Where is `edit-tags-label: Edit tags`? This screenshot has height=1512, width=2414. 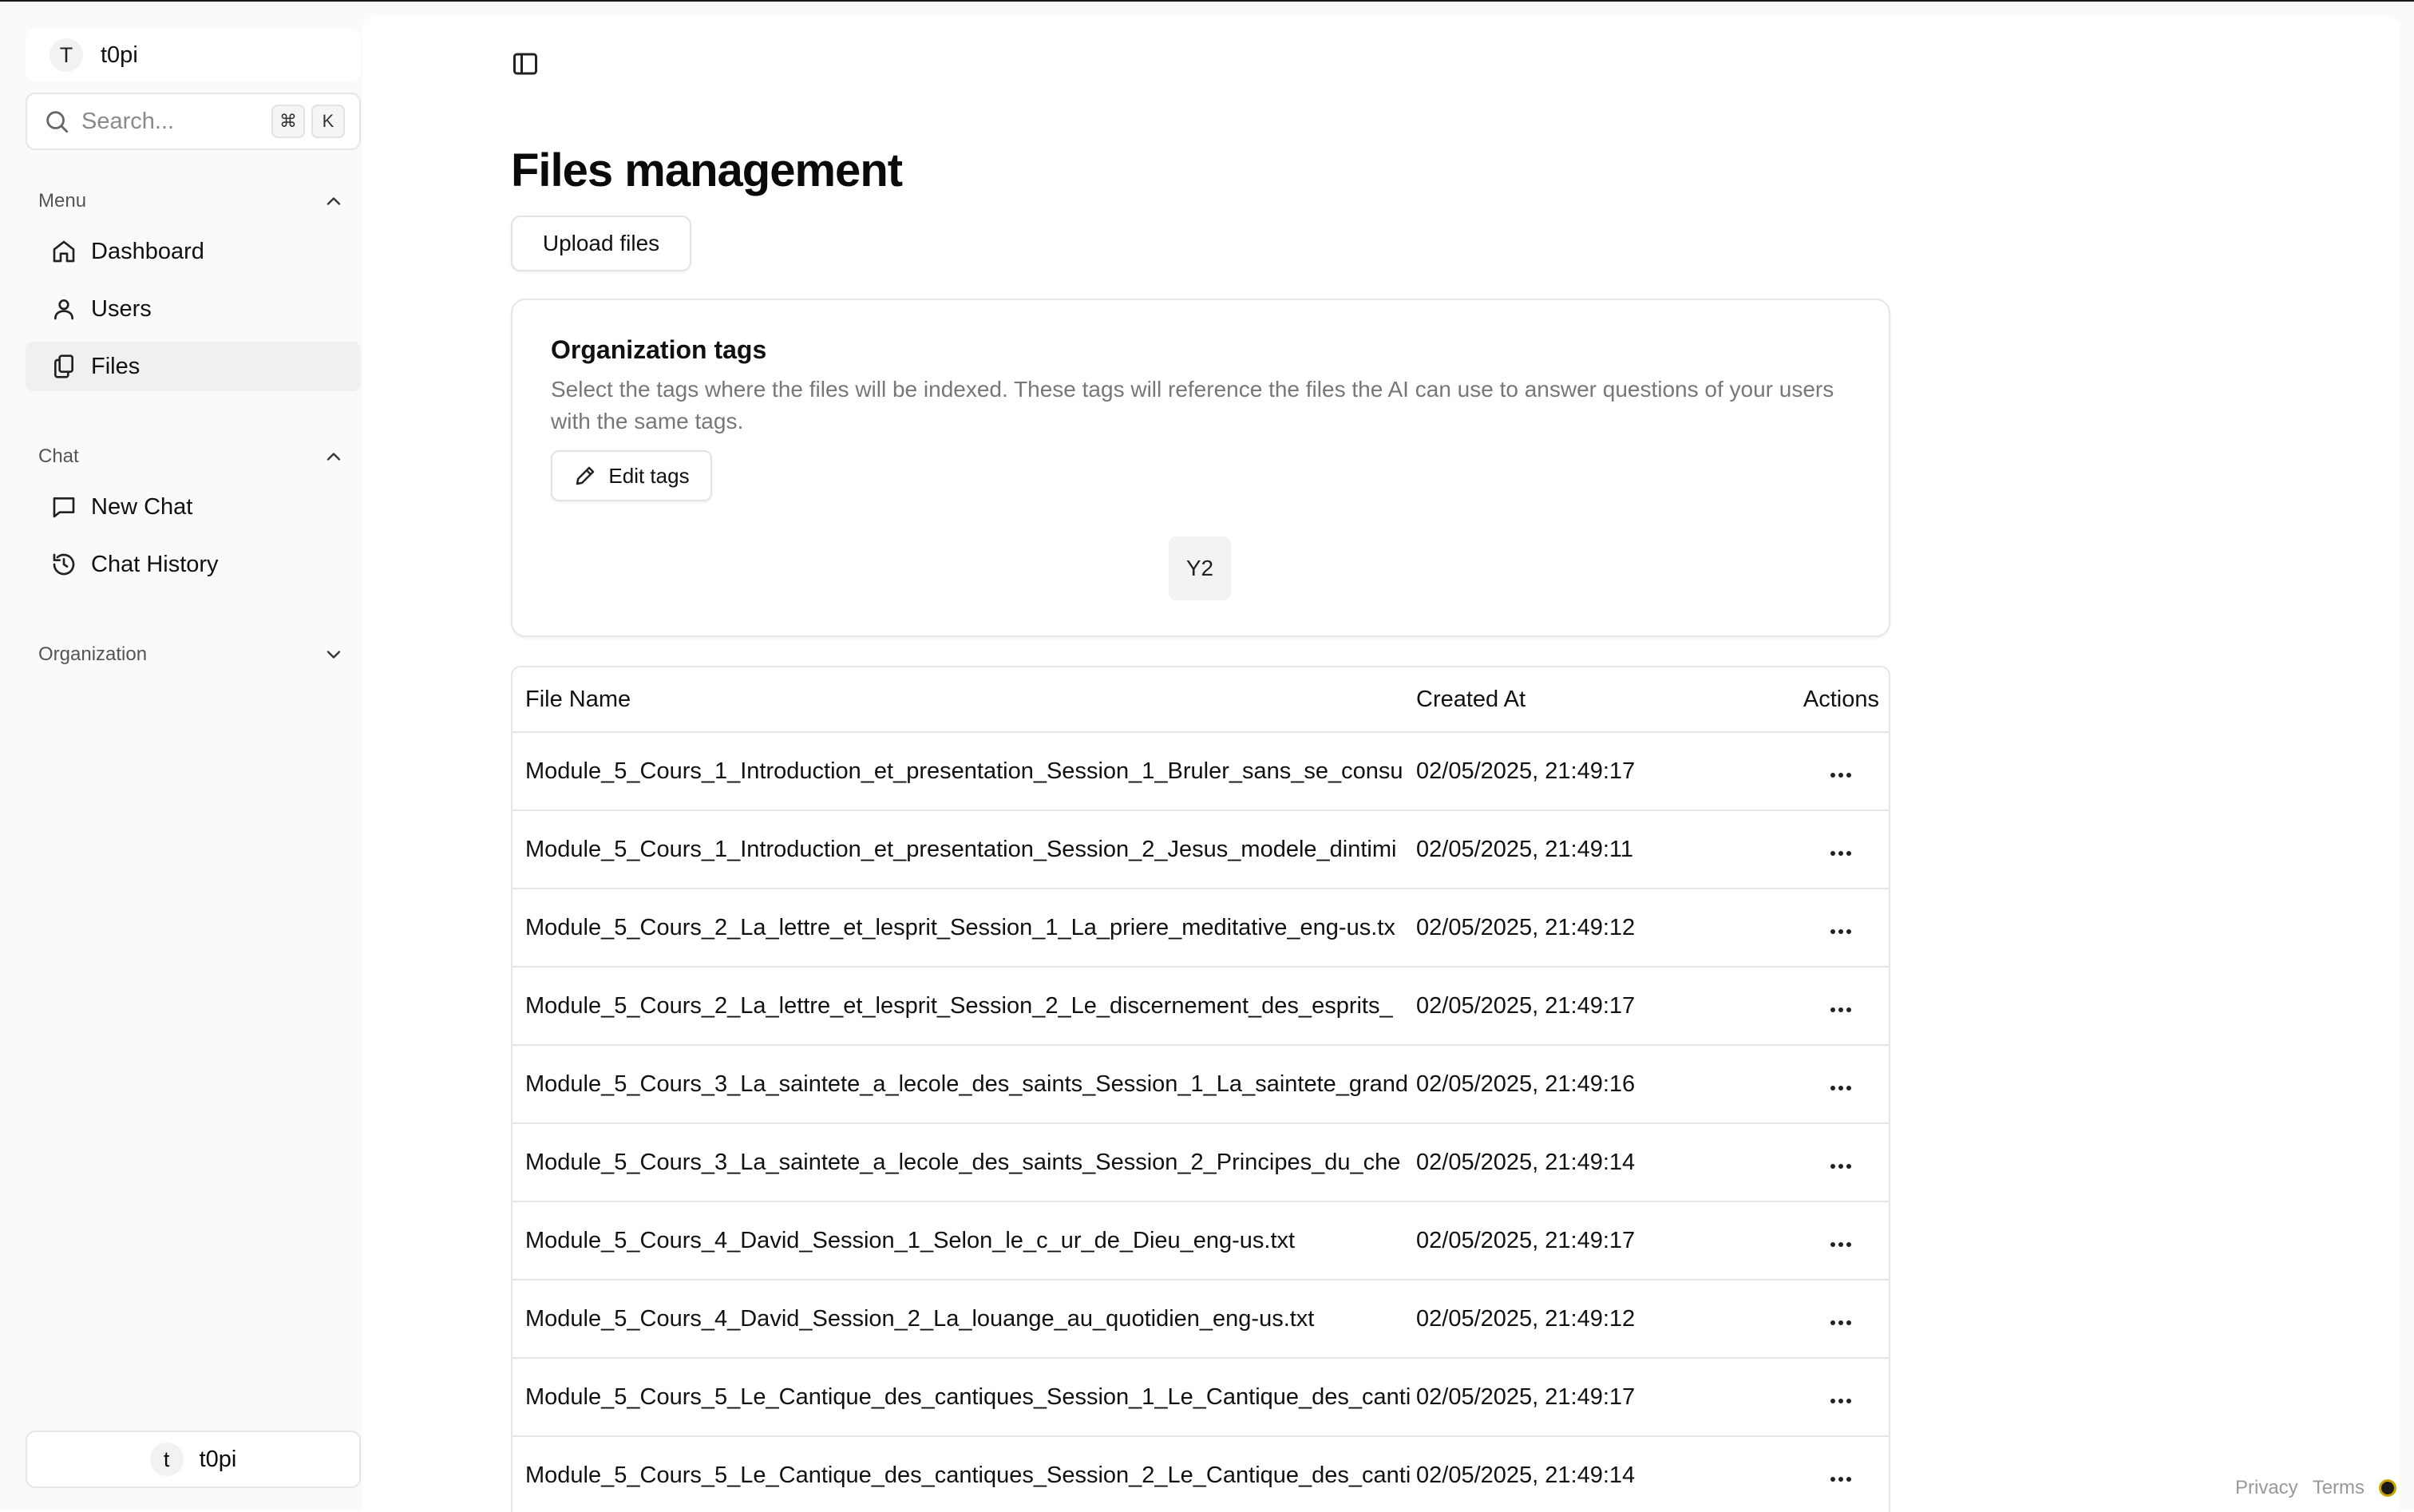 edit-tags-label: Edit tags is located at coordinates (649, 475).